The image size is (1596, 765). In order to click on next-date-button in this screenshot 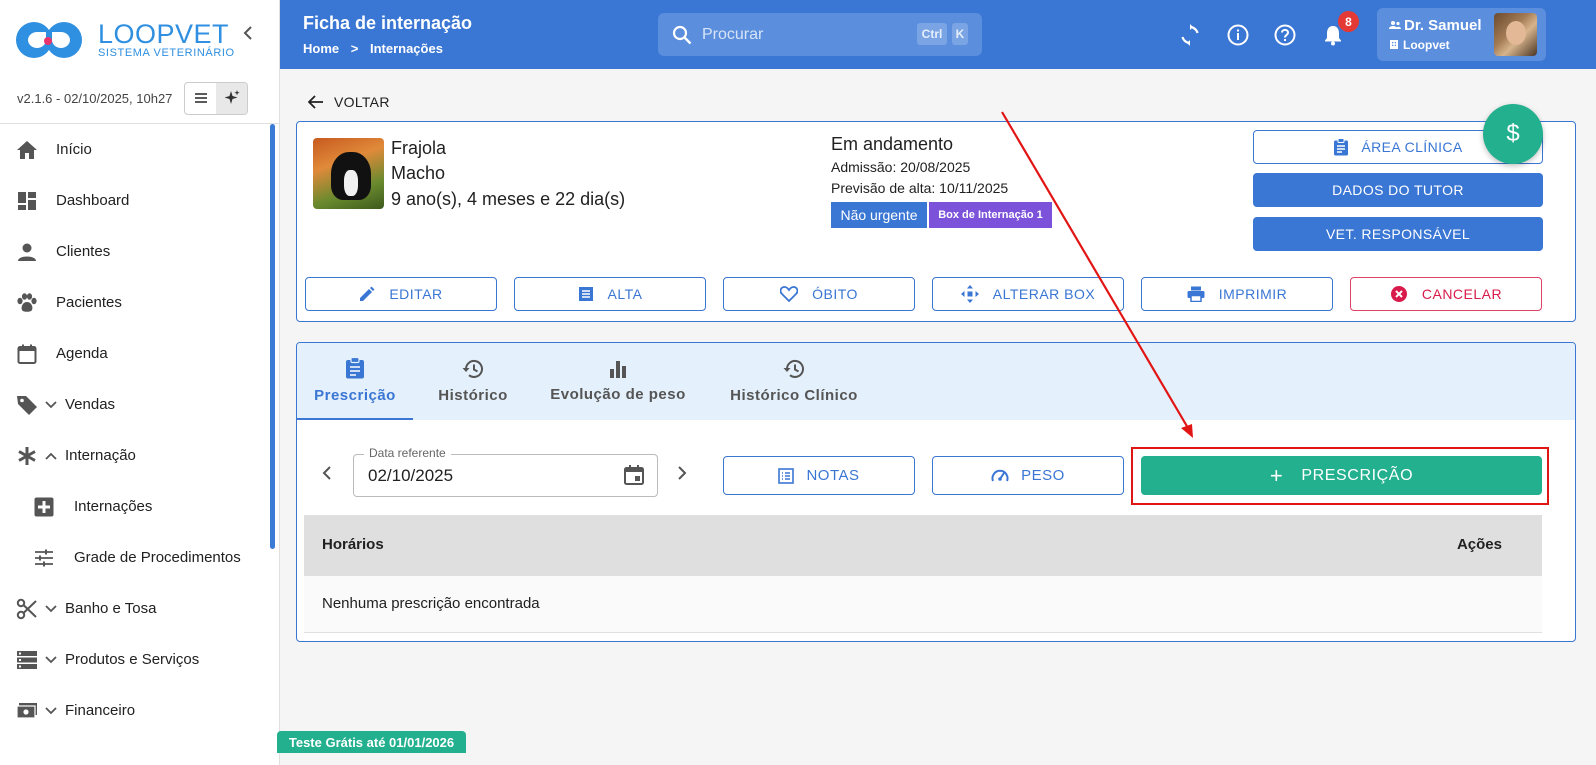, I will do `click(682, 473)`.